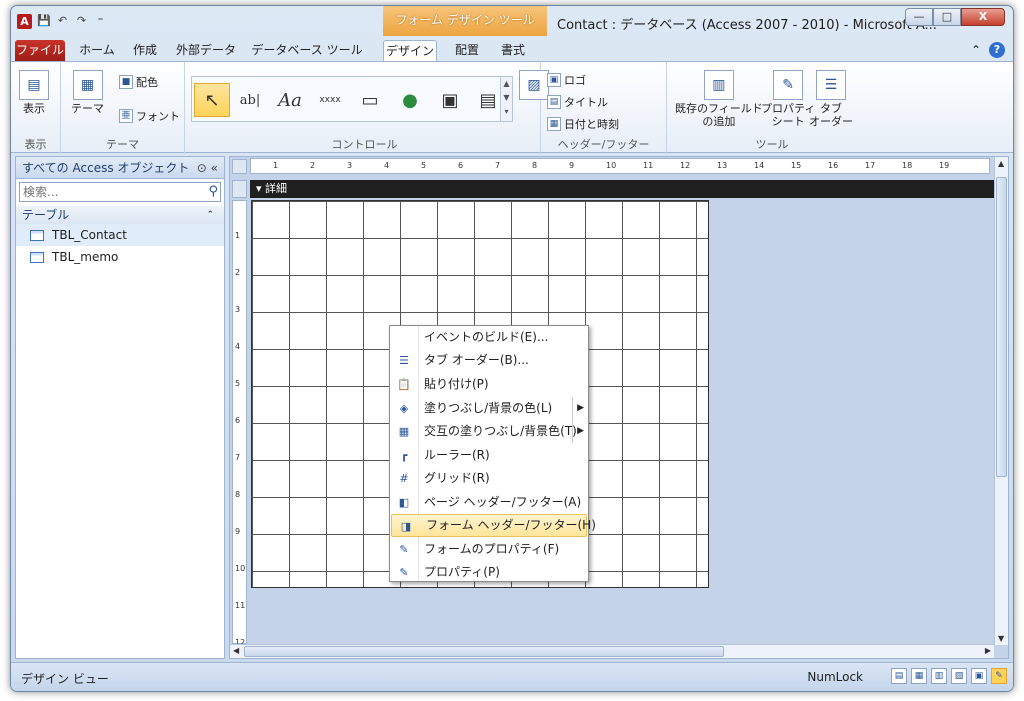 The width and height of the screenshot is (1024, 701). I want to click on vertical-scrollbar: ▲ ▼, so click(1001, 401).